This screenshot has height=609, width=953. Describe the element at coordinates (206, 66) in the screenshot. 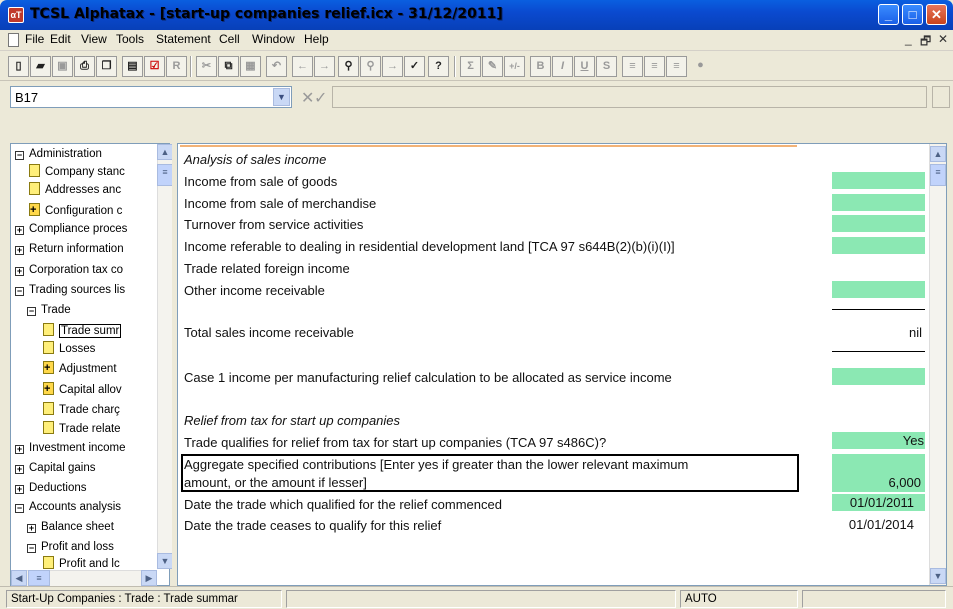

I see `cut-icon: ✂` at that location.